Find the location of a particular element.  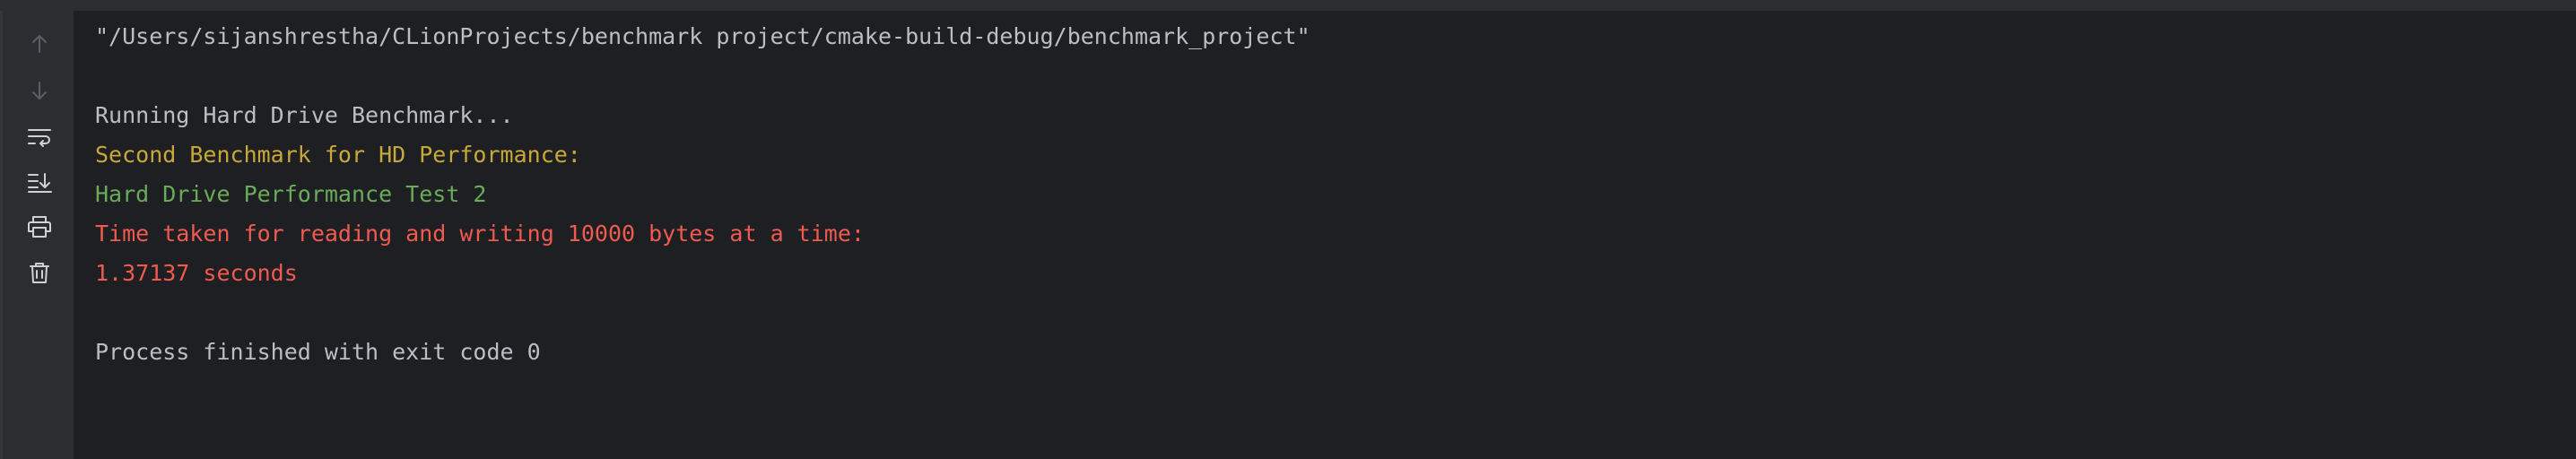

console-line-benchmark-title: Second Benchmark for HD Performance: is located at coordinates (338, 155).